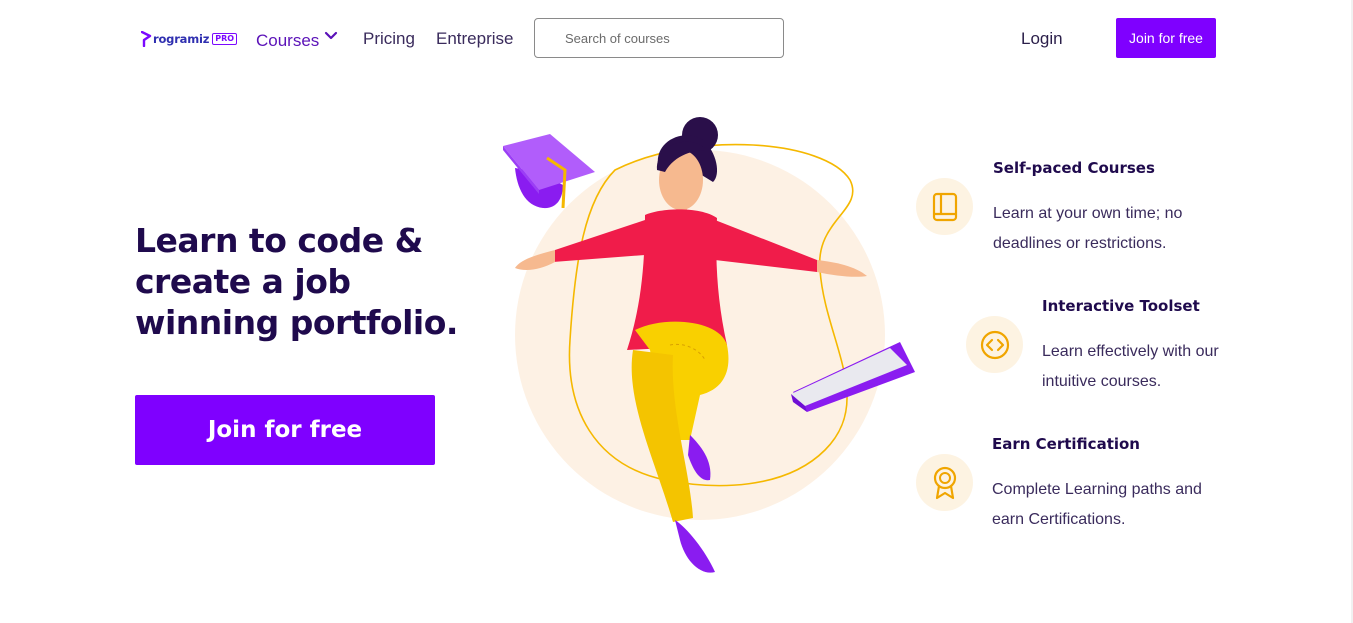 This screenshot has height=623, width=1353. I want to click on feature-title: Earn Certification, so click(1066, 444).